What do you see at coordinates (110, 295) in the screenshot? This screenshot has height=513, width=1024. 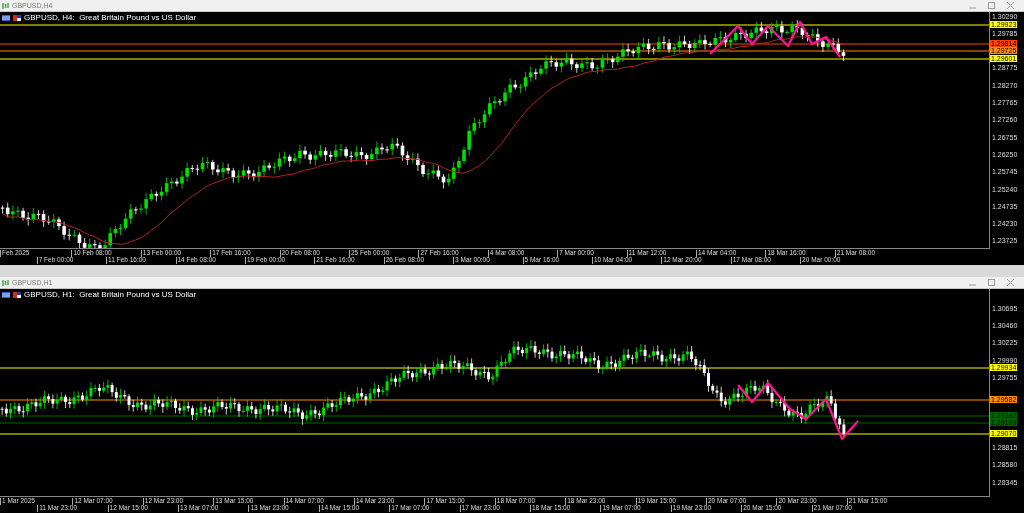 I see `chart-header: GBPUSD, H1: Great Britain Pound vs US Dollar` at bounding box center [110, 295].